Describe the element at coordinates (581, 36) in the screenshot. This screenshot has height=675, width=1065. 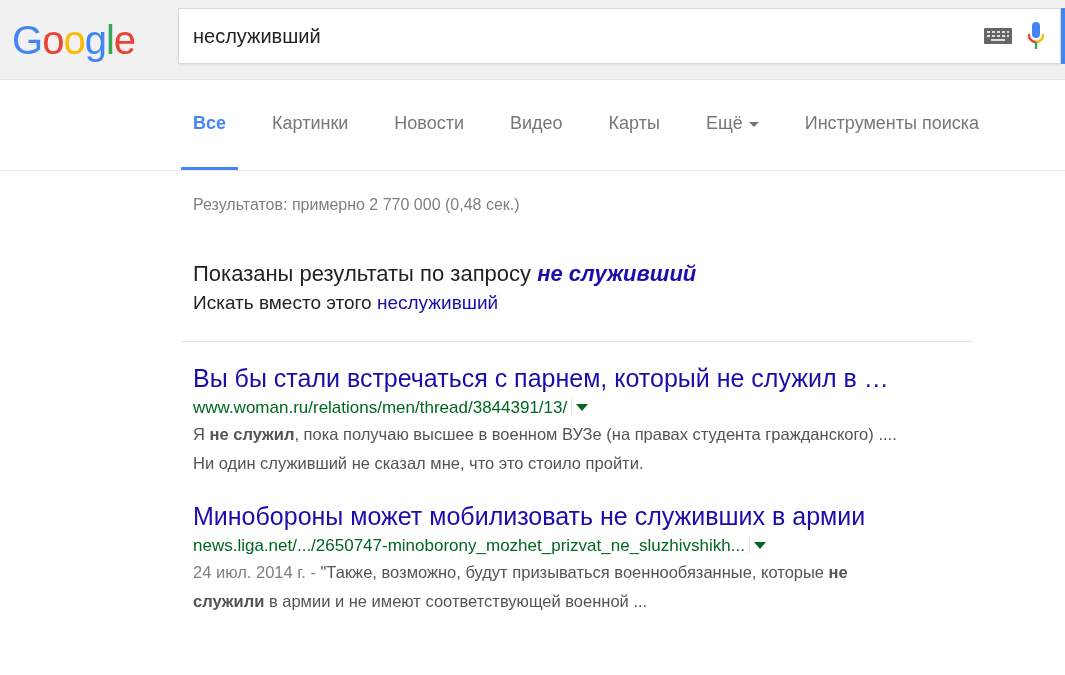
I see `search-field: неслуживший` at that location.